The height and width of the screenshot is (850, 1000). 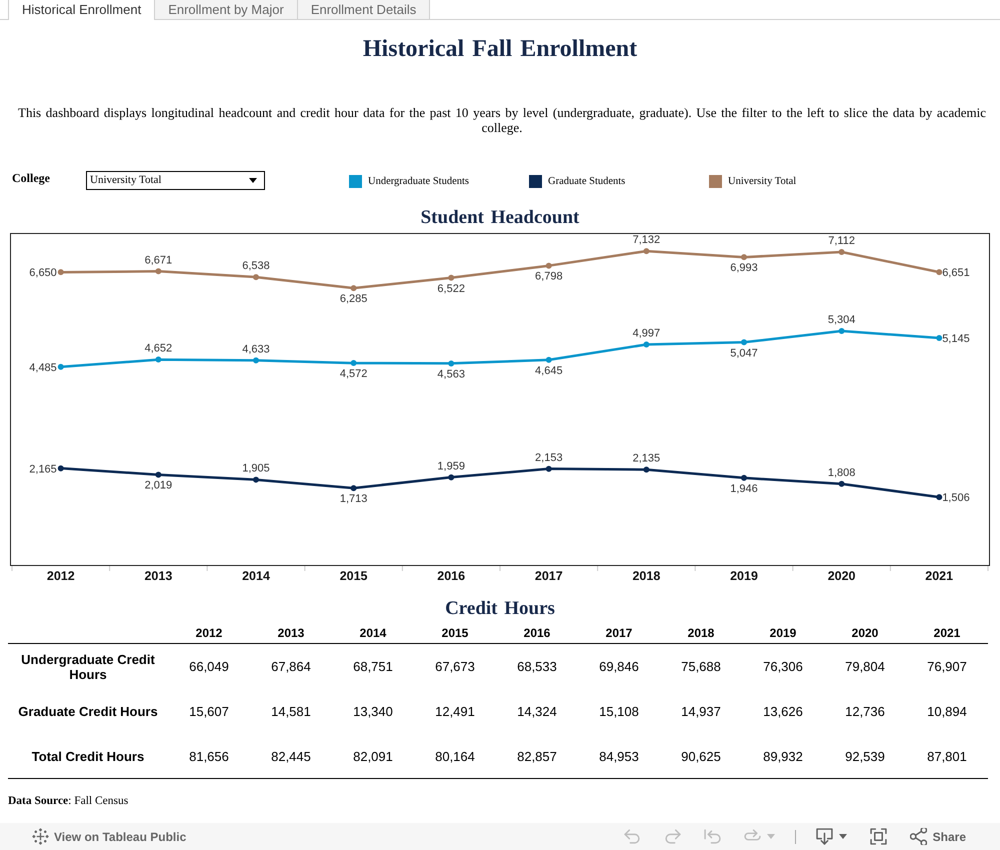 What do you see at coordinates (43, 368) in the screenshot?
I see `data-label: 4,485` at bounding box center [43, 368].